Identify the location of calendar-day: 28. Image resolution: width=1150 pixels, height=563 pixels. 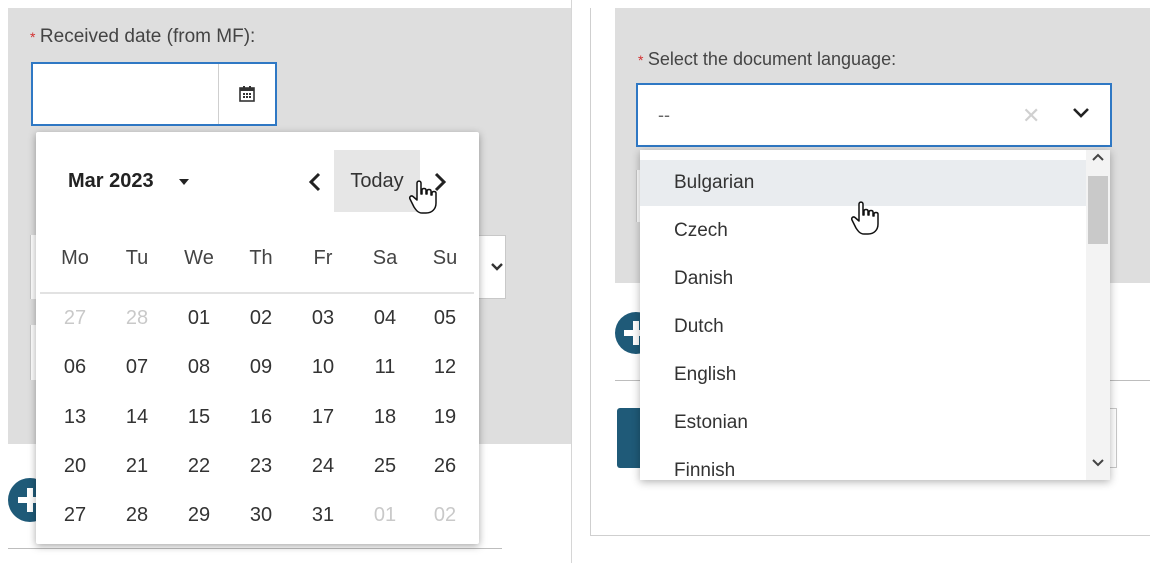
(137, 515).